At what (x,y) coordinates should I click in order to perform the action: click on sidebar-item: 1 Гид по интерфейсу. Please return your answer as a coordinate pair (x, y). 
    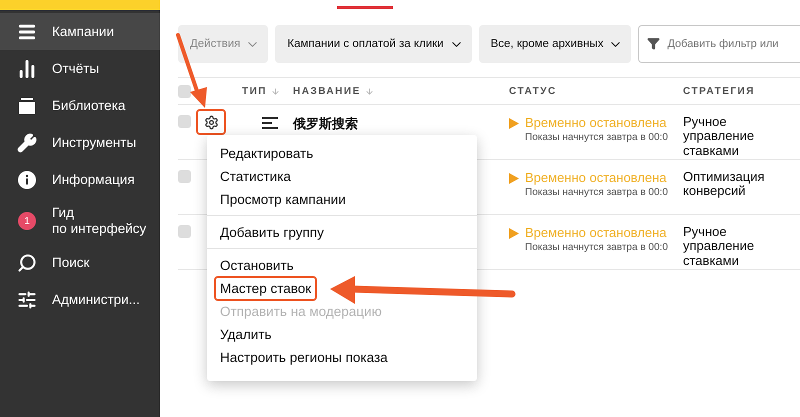
    Looking at the image, I should click on (80, 221).